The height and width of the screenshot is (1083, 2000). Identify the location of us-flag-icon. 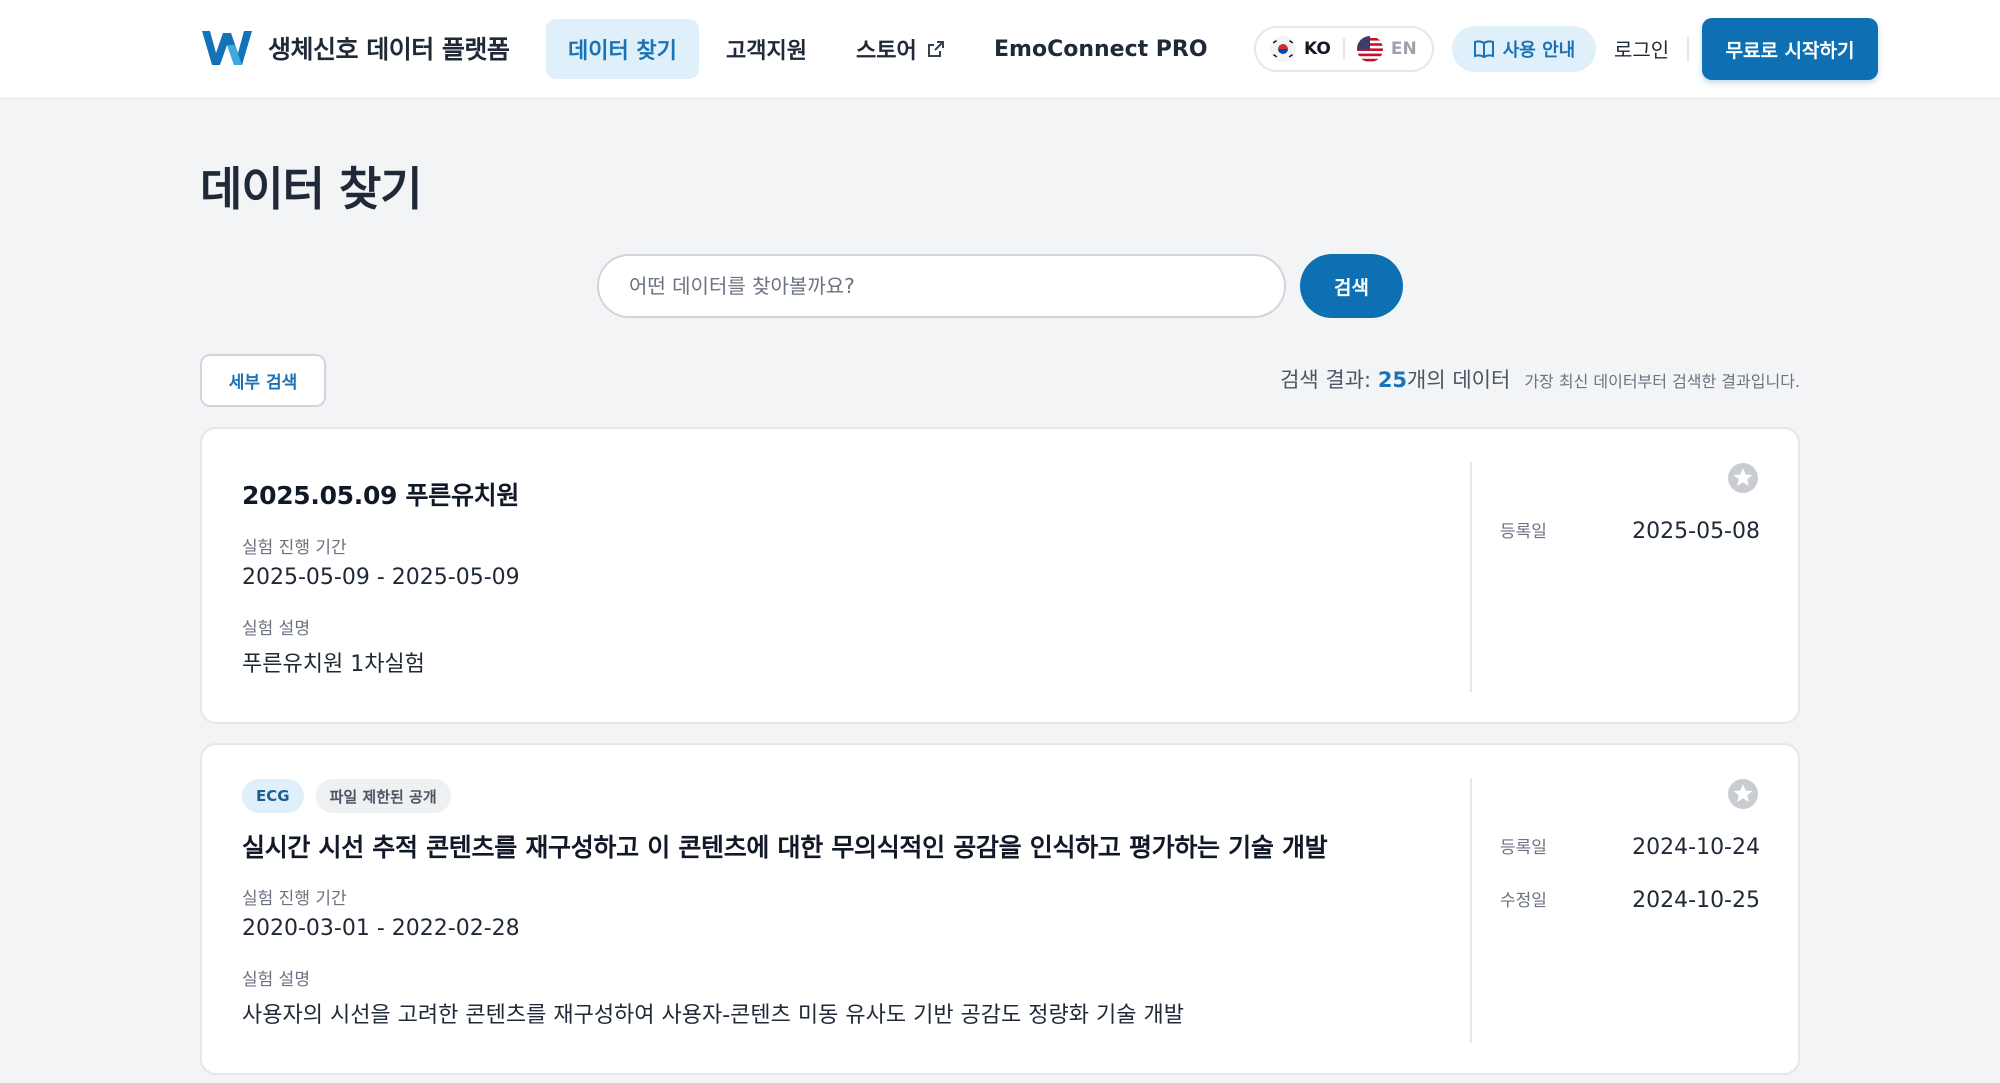
(1369, 49).